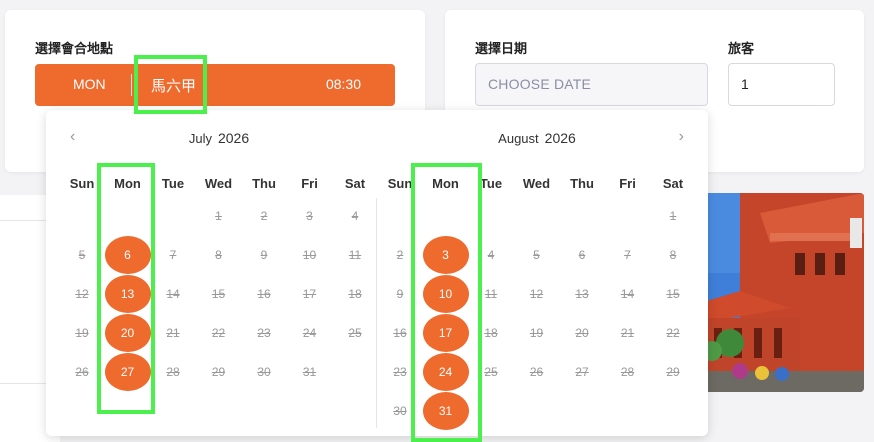 The image size is (874, 442). What do you see at coordinates (491, 333) in the screenshot?
I see `day-number: 18` at bounding box center [491, 333].